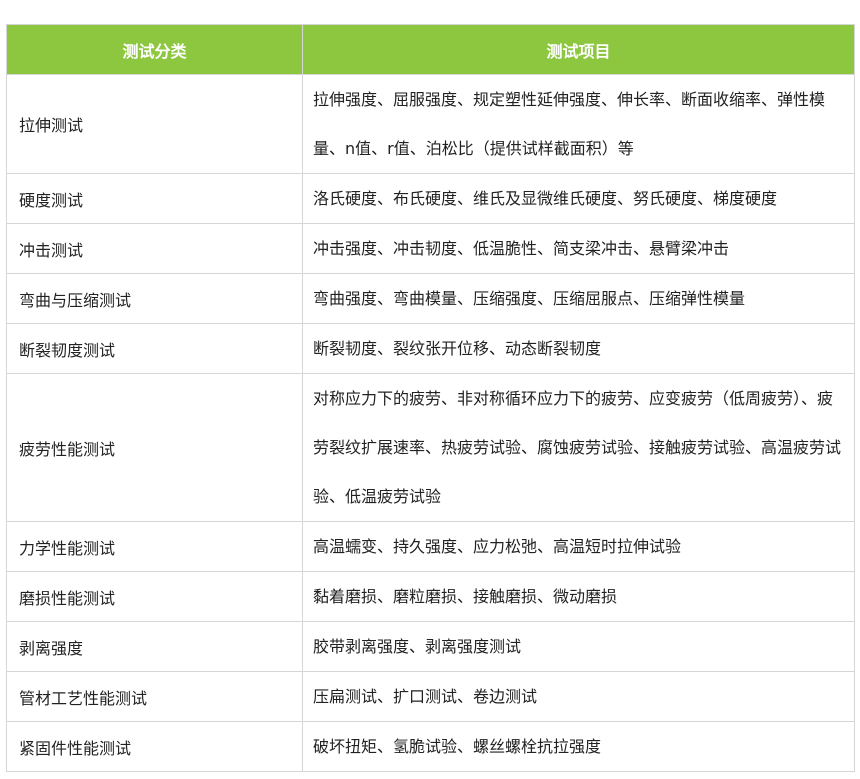 This screenshot has width=860, height=779. I want to click on table-row: 管材工艺性能测试 压扁测试、扩口测试、卷边测试, so click(430, 696).